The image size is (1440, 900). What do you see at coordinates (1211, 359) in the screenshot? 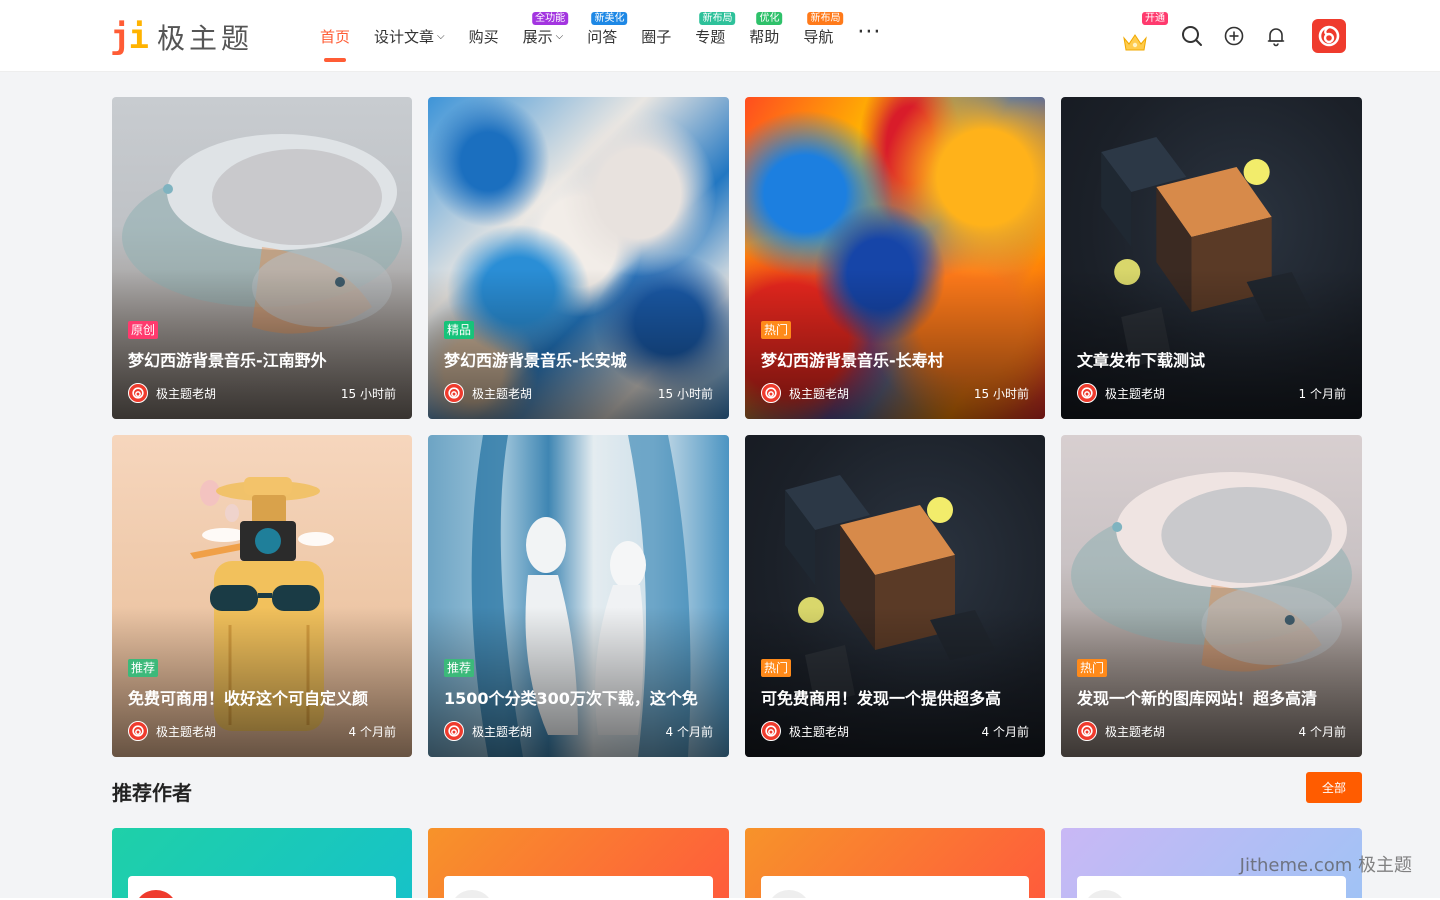
I see `post-title: 文章发布下载测试` at bounding box center [1211, 359].